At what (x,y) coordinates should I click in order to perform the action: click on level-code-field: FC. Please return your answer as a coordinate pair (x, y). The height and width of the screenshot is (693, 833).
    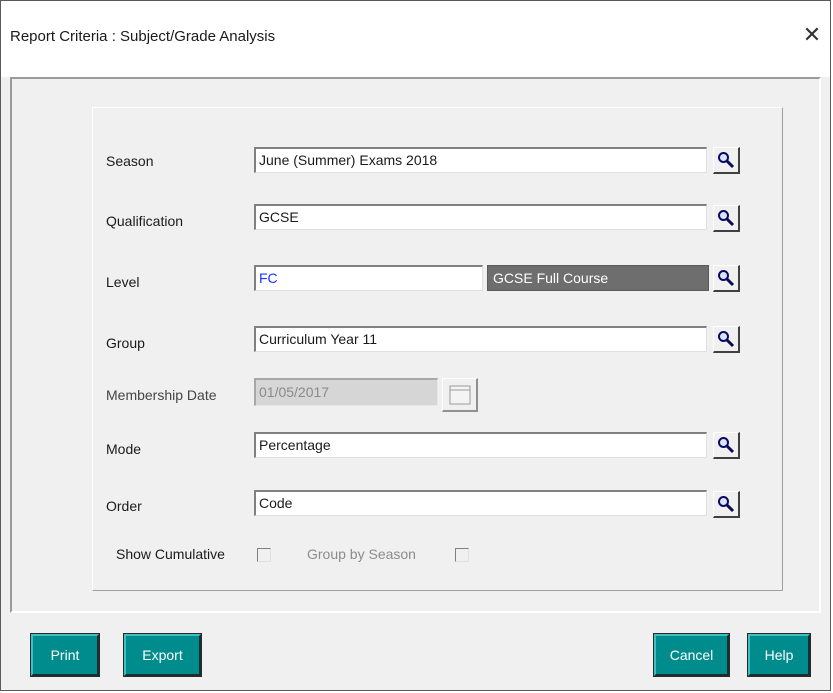
    Looking at the image, I should click on (368, 278).